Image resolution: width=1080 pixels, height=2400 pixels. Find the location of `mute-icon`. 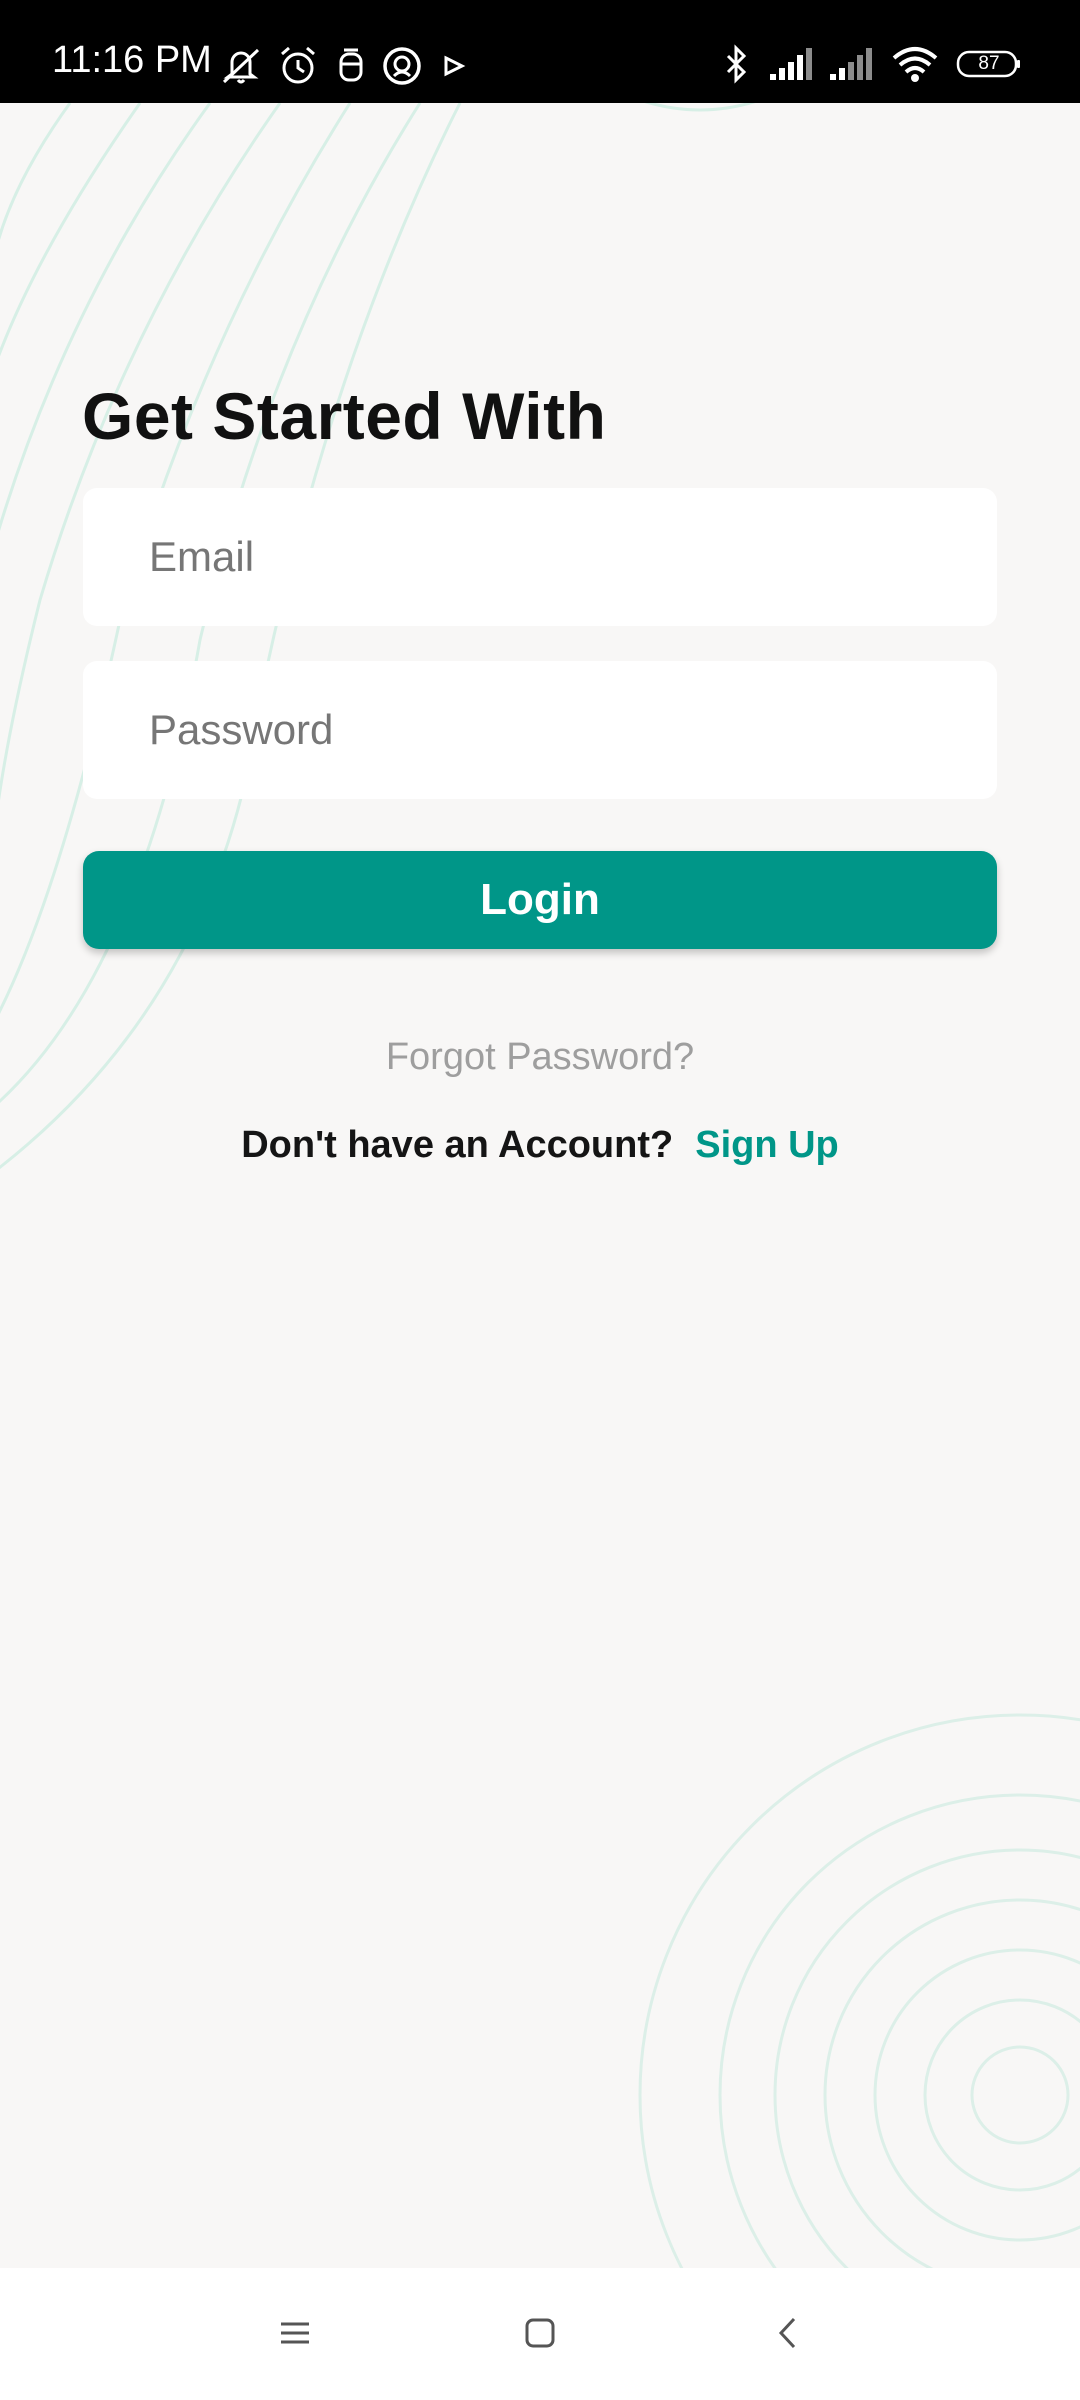

mute-icon is located at coordinates (241, 66).